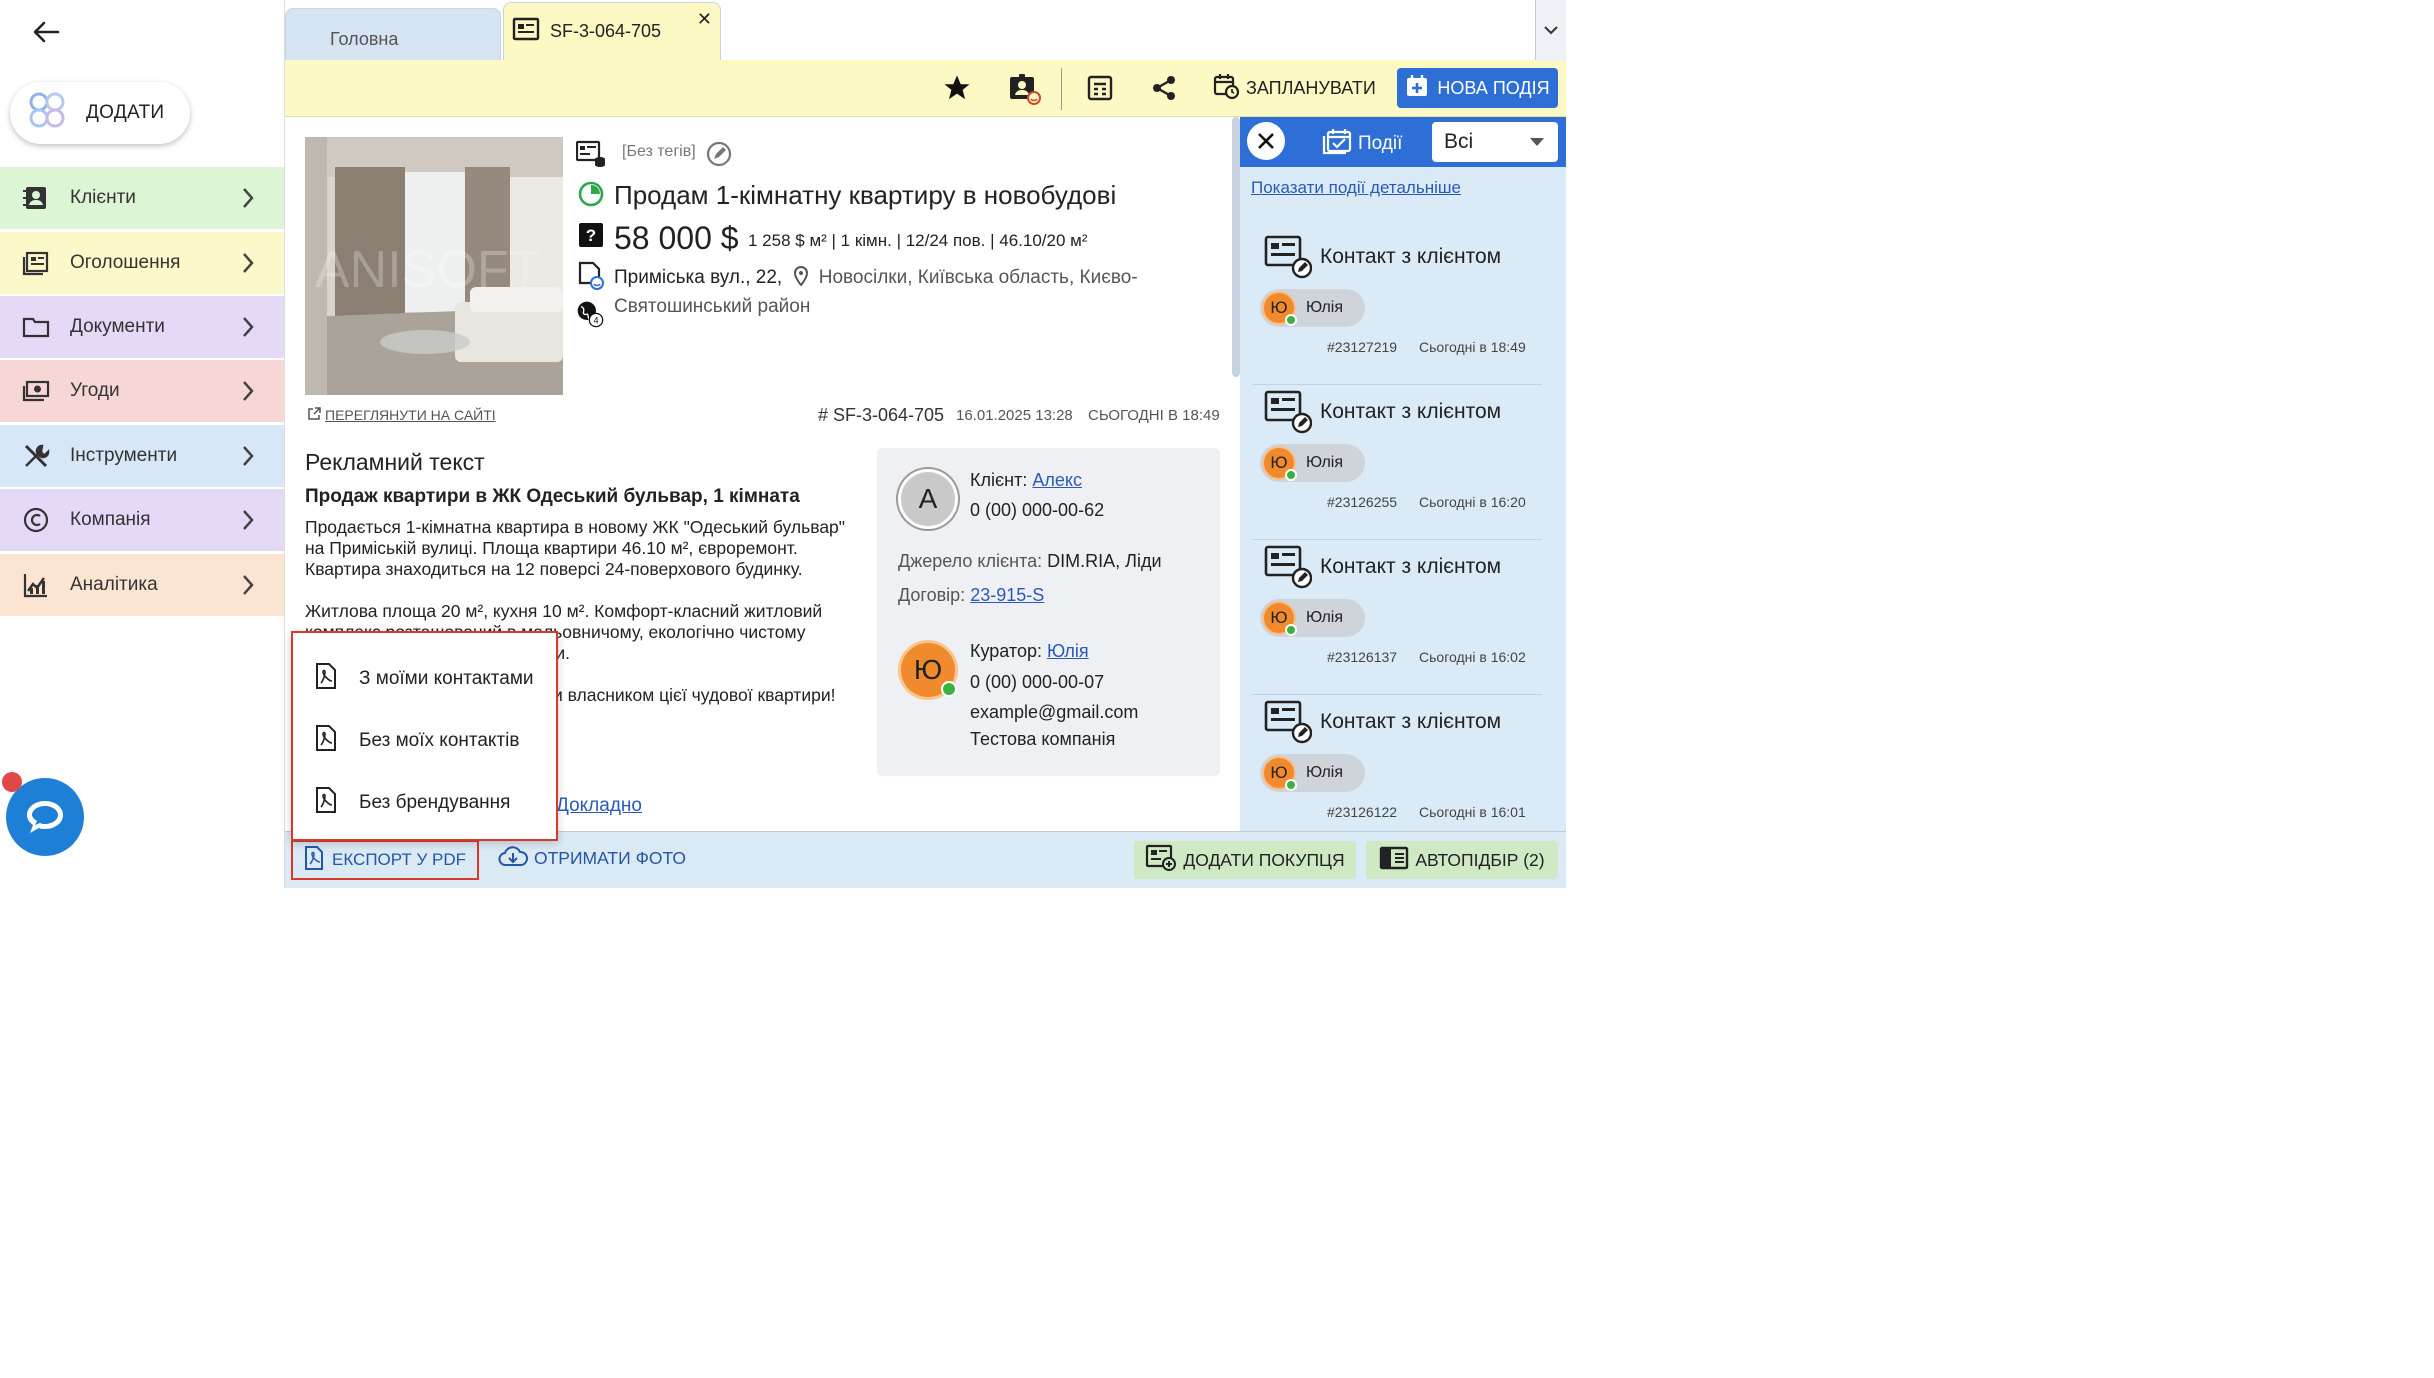 The width and height of the screenshot is (2434, 1378). I want to click on share-icon, so click(1164, 88).